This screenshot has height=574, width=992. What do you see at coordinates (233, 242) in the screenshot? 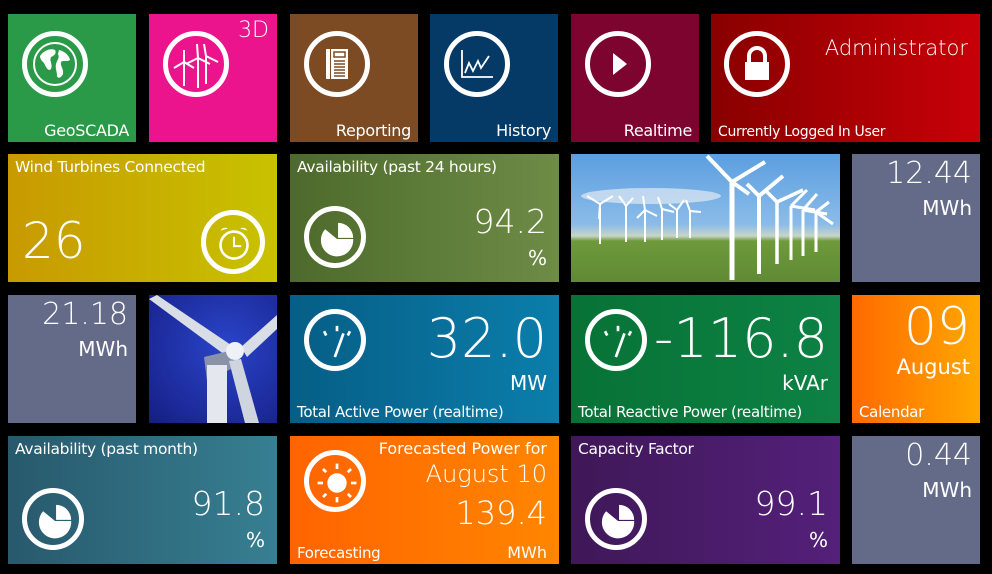
I see `alarm-clock-icon` at bounding box center [233, 242].